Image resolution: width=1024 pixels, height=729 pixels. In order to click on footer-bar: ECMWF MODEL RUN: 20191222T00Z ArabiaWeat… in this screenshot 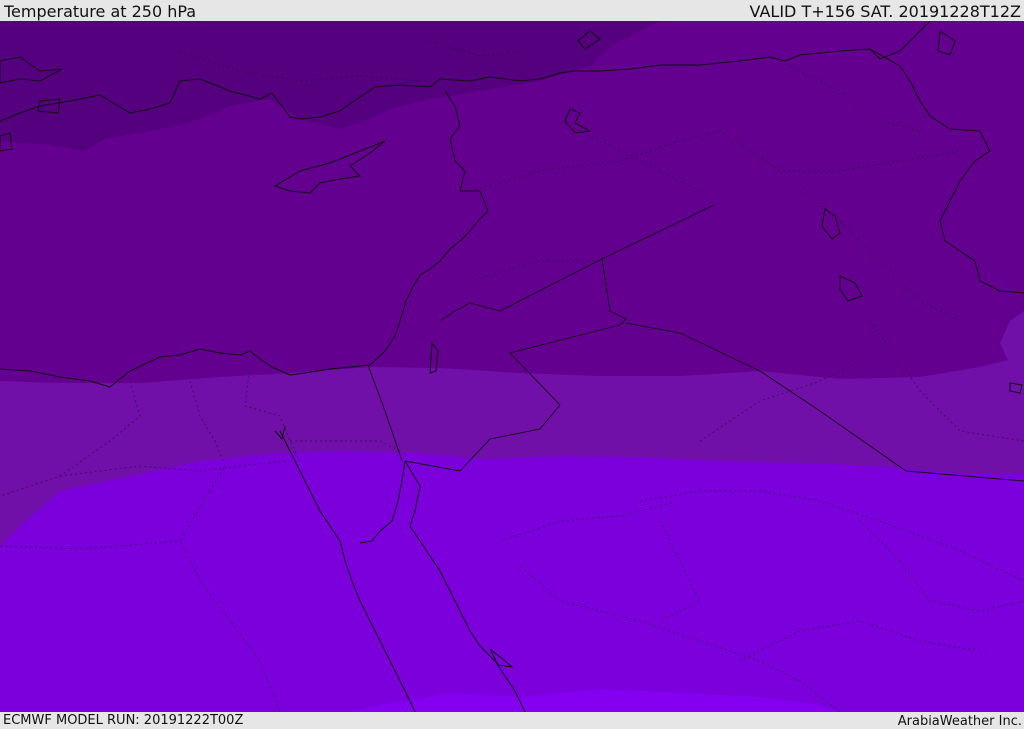, I will do `click(512, 720)`.